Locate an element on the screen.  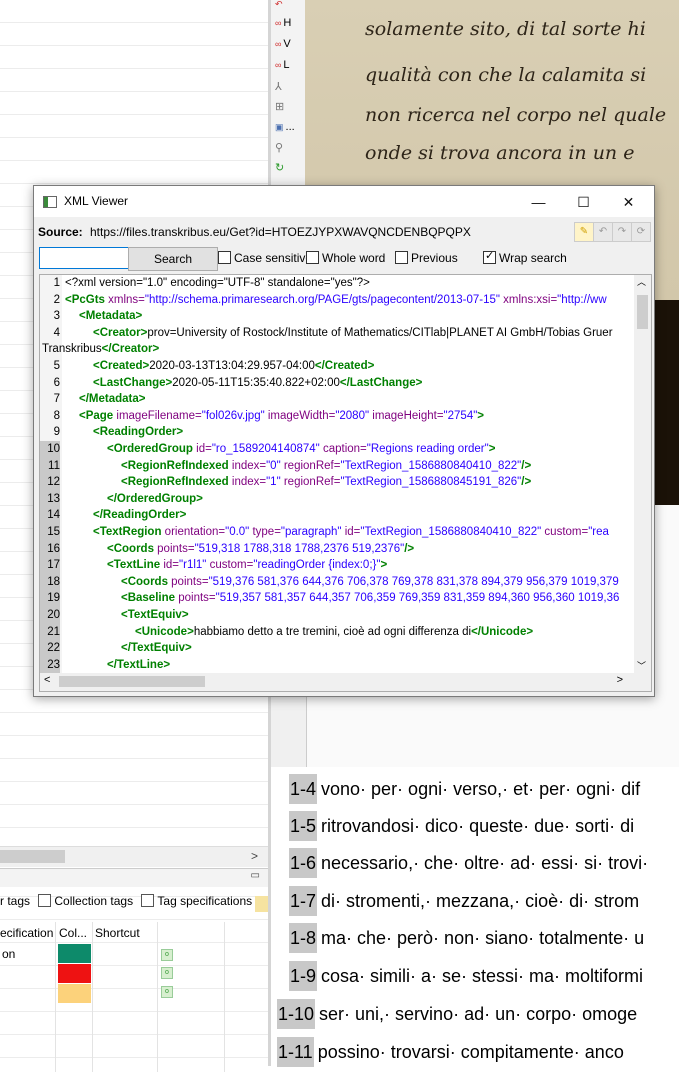
scroll-up-icon: ︿ is located at coordinates (641, 281).